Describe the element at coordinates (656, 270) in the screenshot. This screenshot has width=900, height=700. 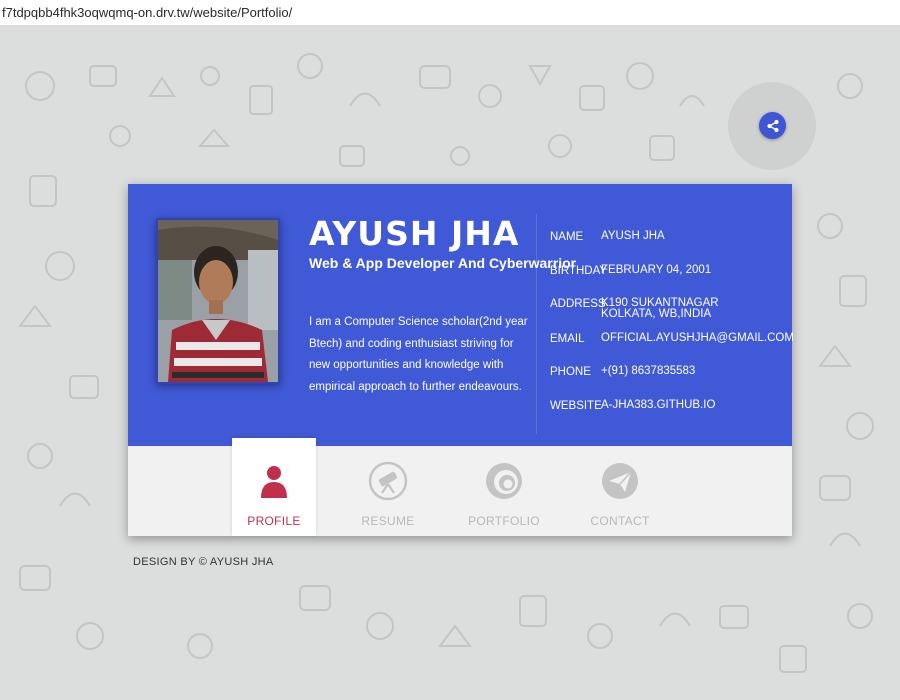
I see `info-value-birthday: FEBRUARY 04, 2001` at that location.